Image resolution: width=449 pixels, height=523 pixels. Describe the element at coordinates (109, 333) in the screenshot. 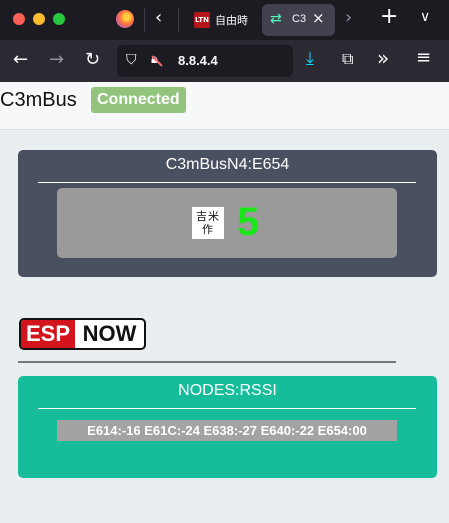

I see `espnow-logo-now: NOW` at that location.